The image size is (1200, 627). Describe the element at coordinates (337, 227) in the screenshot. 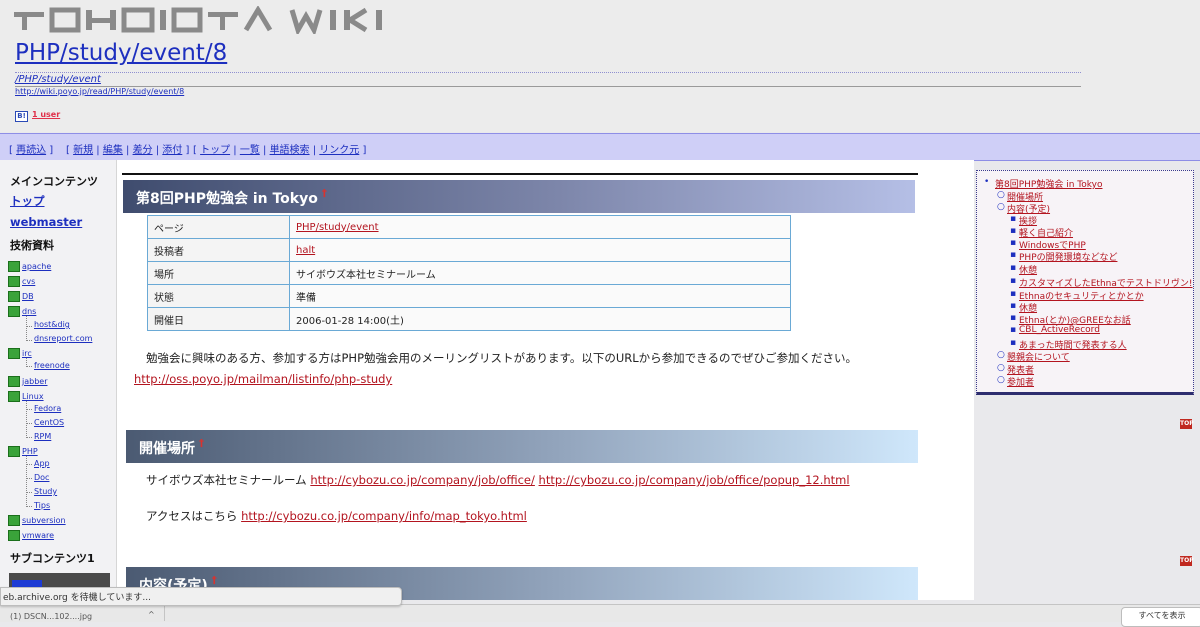

I see `page-link: PHP/study/event` at that location.